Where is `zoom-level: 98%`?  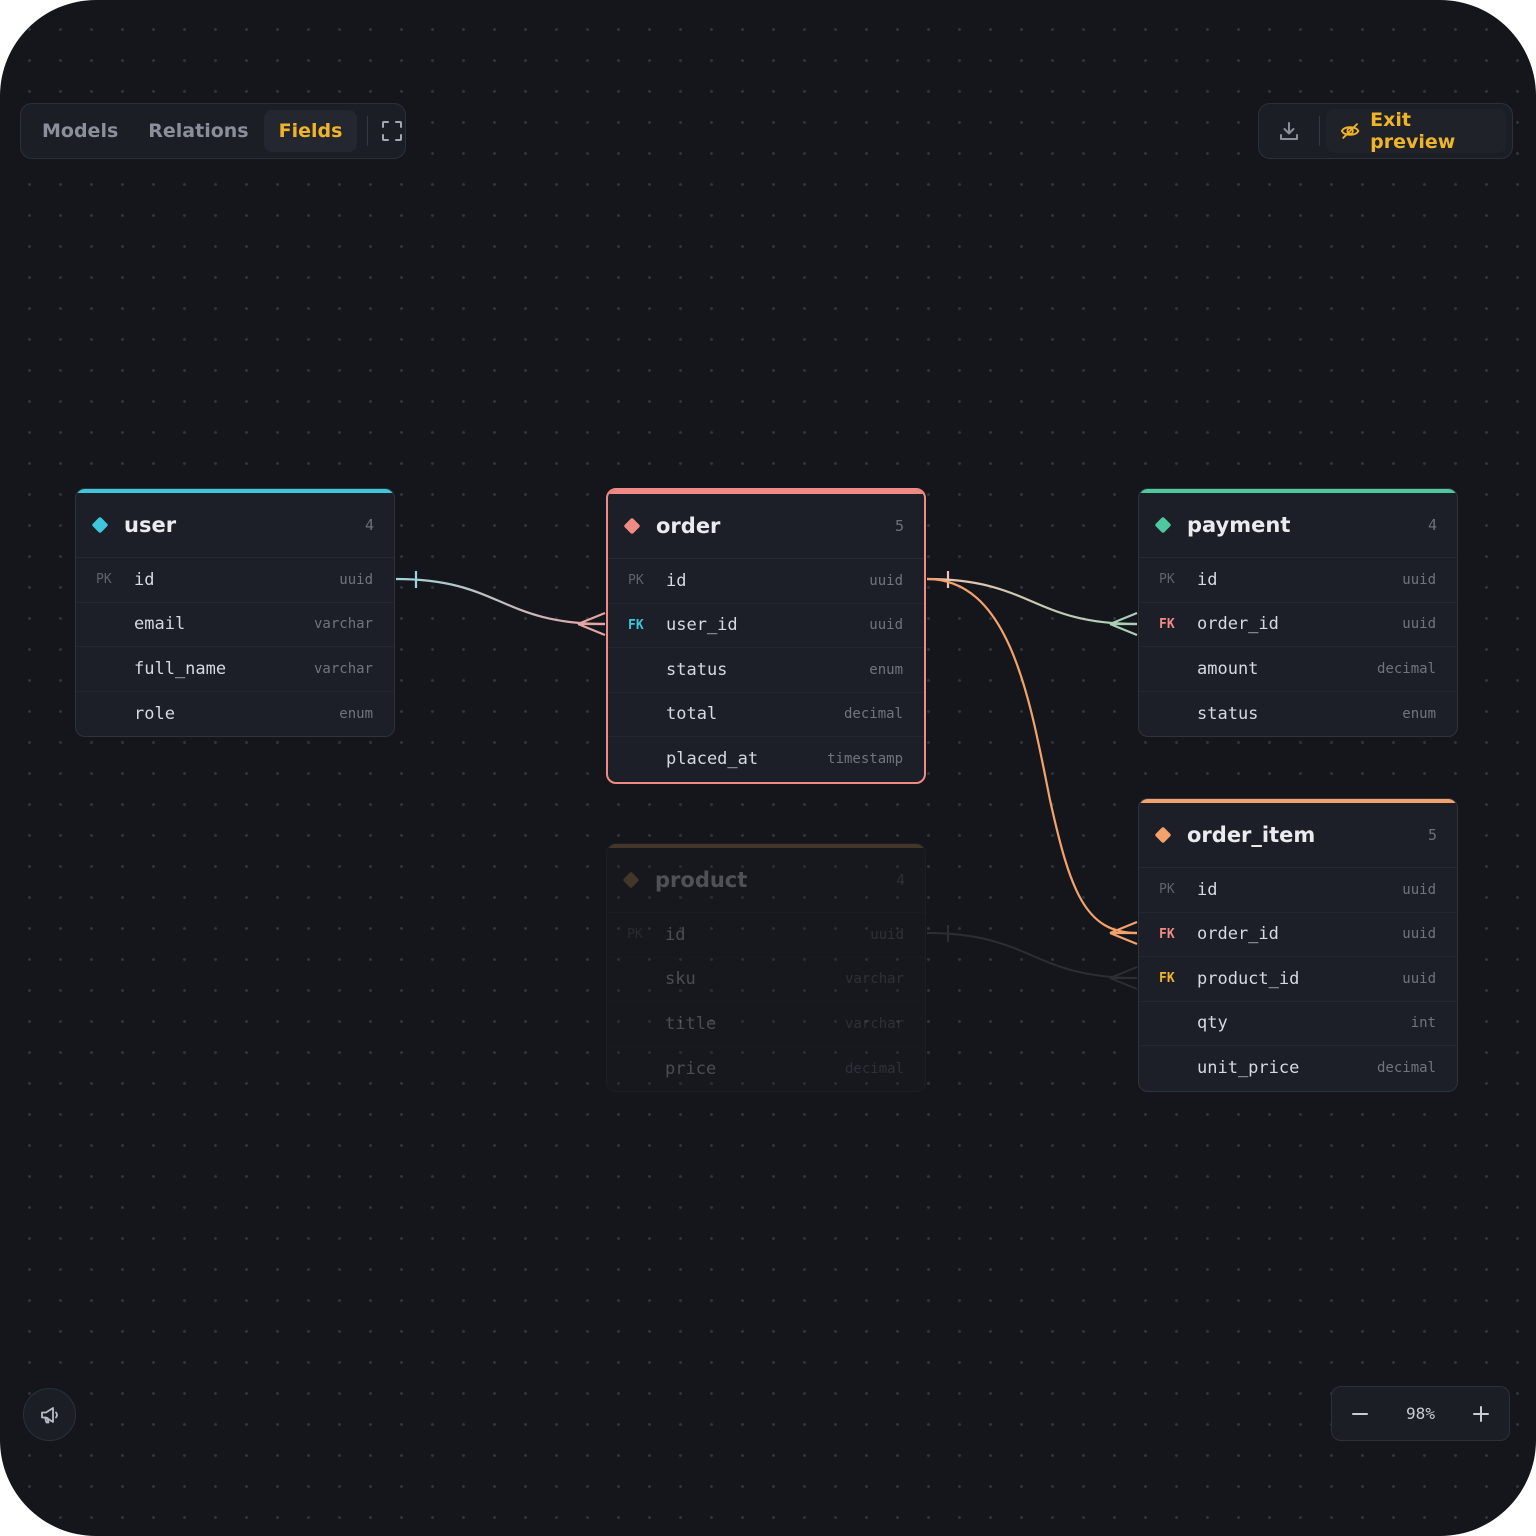
zoom-level: 98% is located at coordinates (1420, 1413).